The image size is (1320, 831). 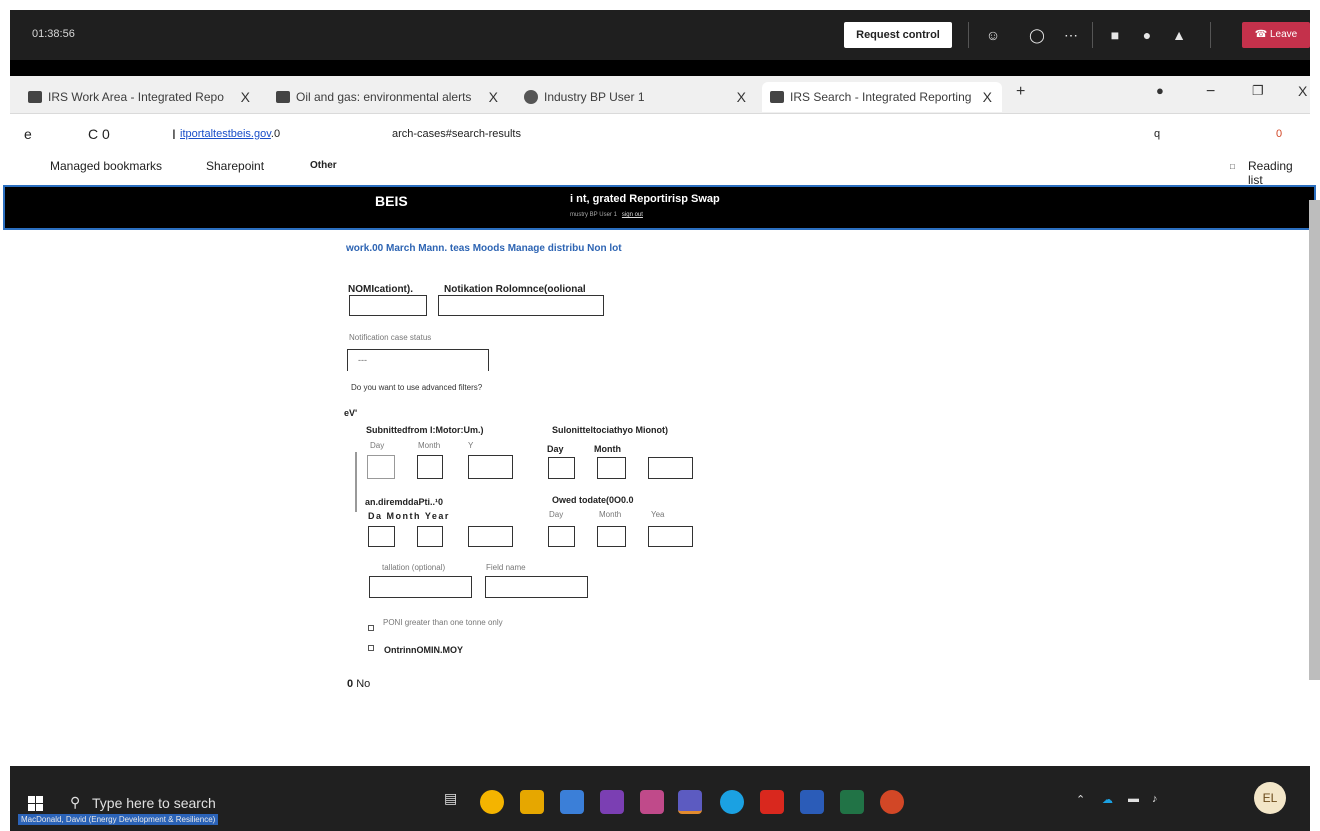 What do you see at coordinates (690, 802) in the screenshot?
I see `teams-icon` at bounding box center [690, 802].